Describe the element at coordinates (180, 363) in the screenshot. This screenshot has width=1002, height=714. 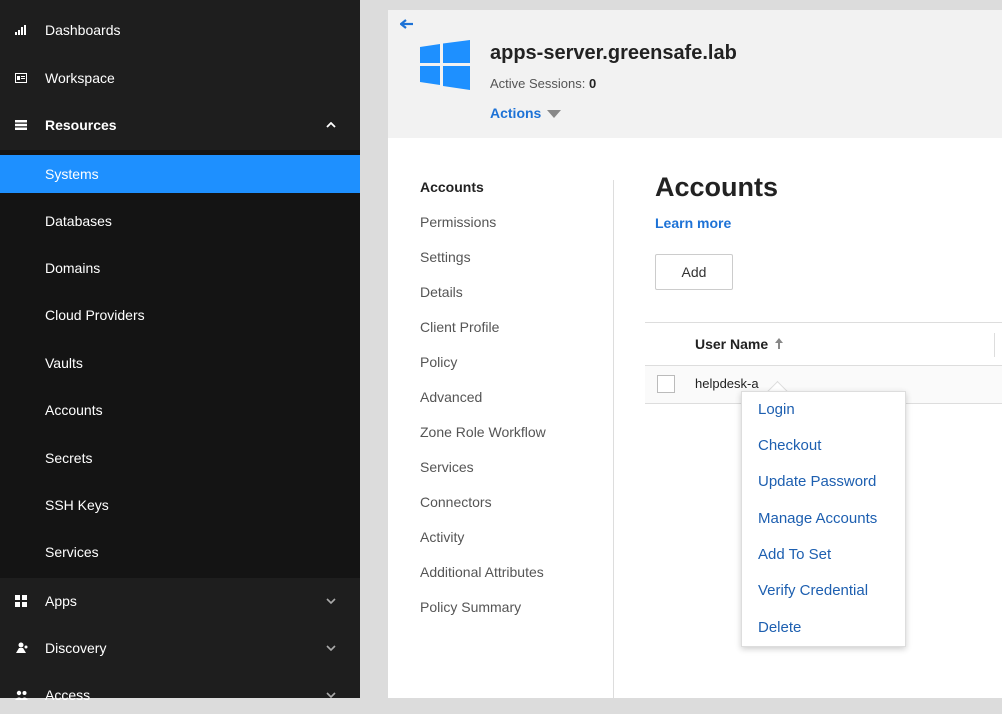
I see `sidebar-item-vaults: Vaults` at that location.